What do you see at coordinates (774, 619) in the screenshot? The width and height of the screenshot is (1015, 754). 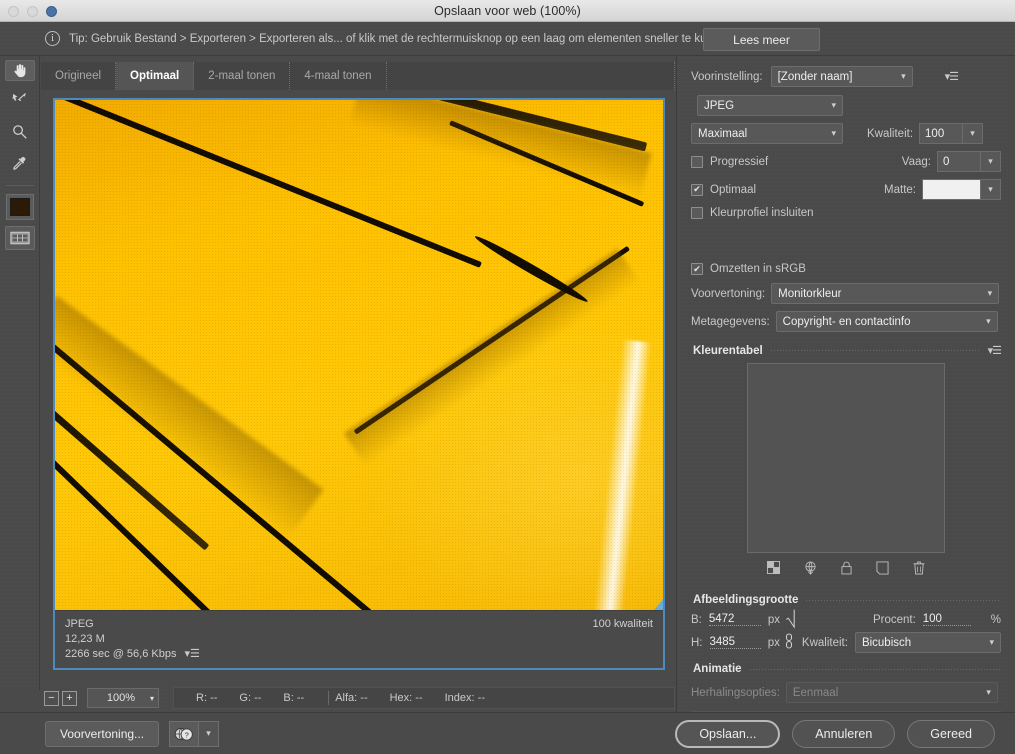 I see `width-unit: px` at bounding box center [774, 619].